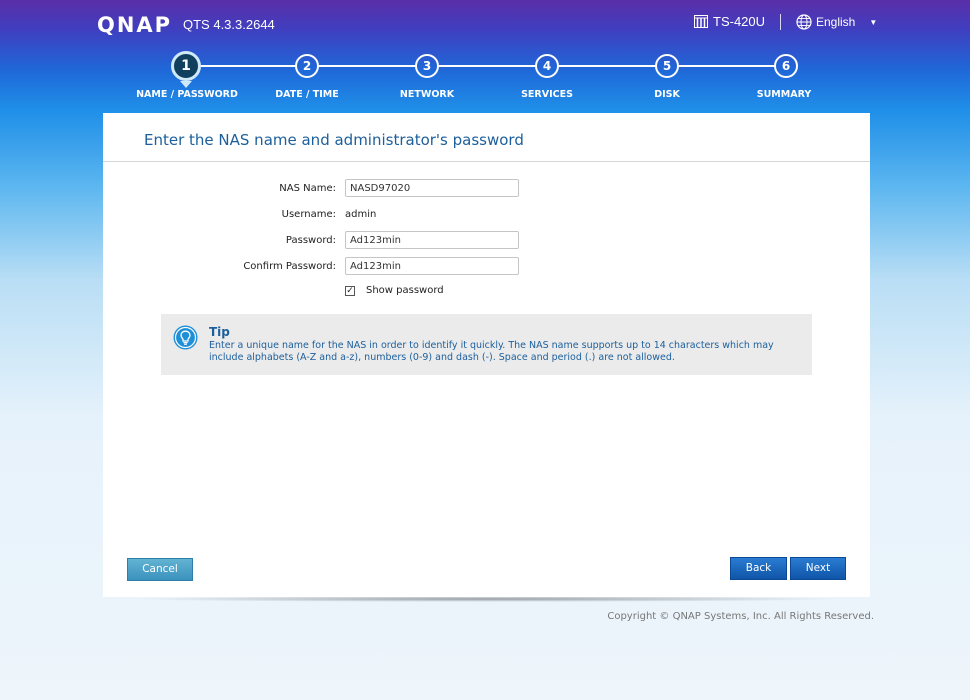 The image size is (970, 700). Describe the element at coordinates (758, 568) in the screenshot. I see `back-button: Back` at that location.